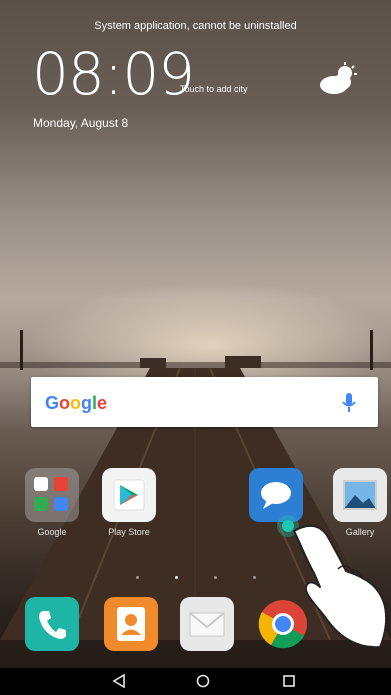 The image size is (391, 695). Describe the element at coordinates (81, 123) in the screenshot. I see `date-label: Monday, August 8` at that location.